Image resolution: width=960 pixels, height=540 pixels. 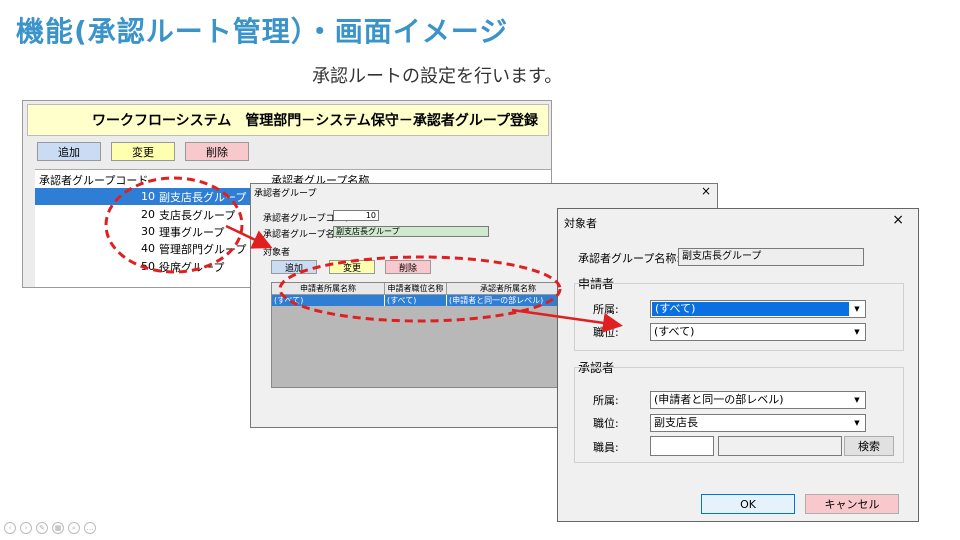 I want to click on table-row: 20 支店長グループ, so click(x=143, y=214).